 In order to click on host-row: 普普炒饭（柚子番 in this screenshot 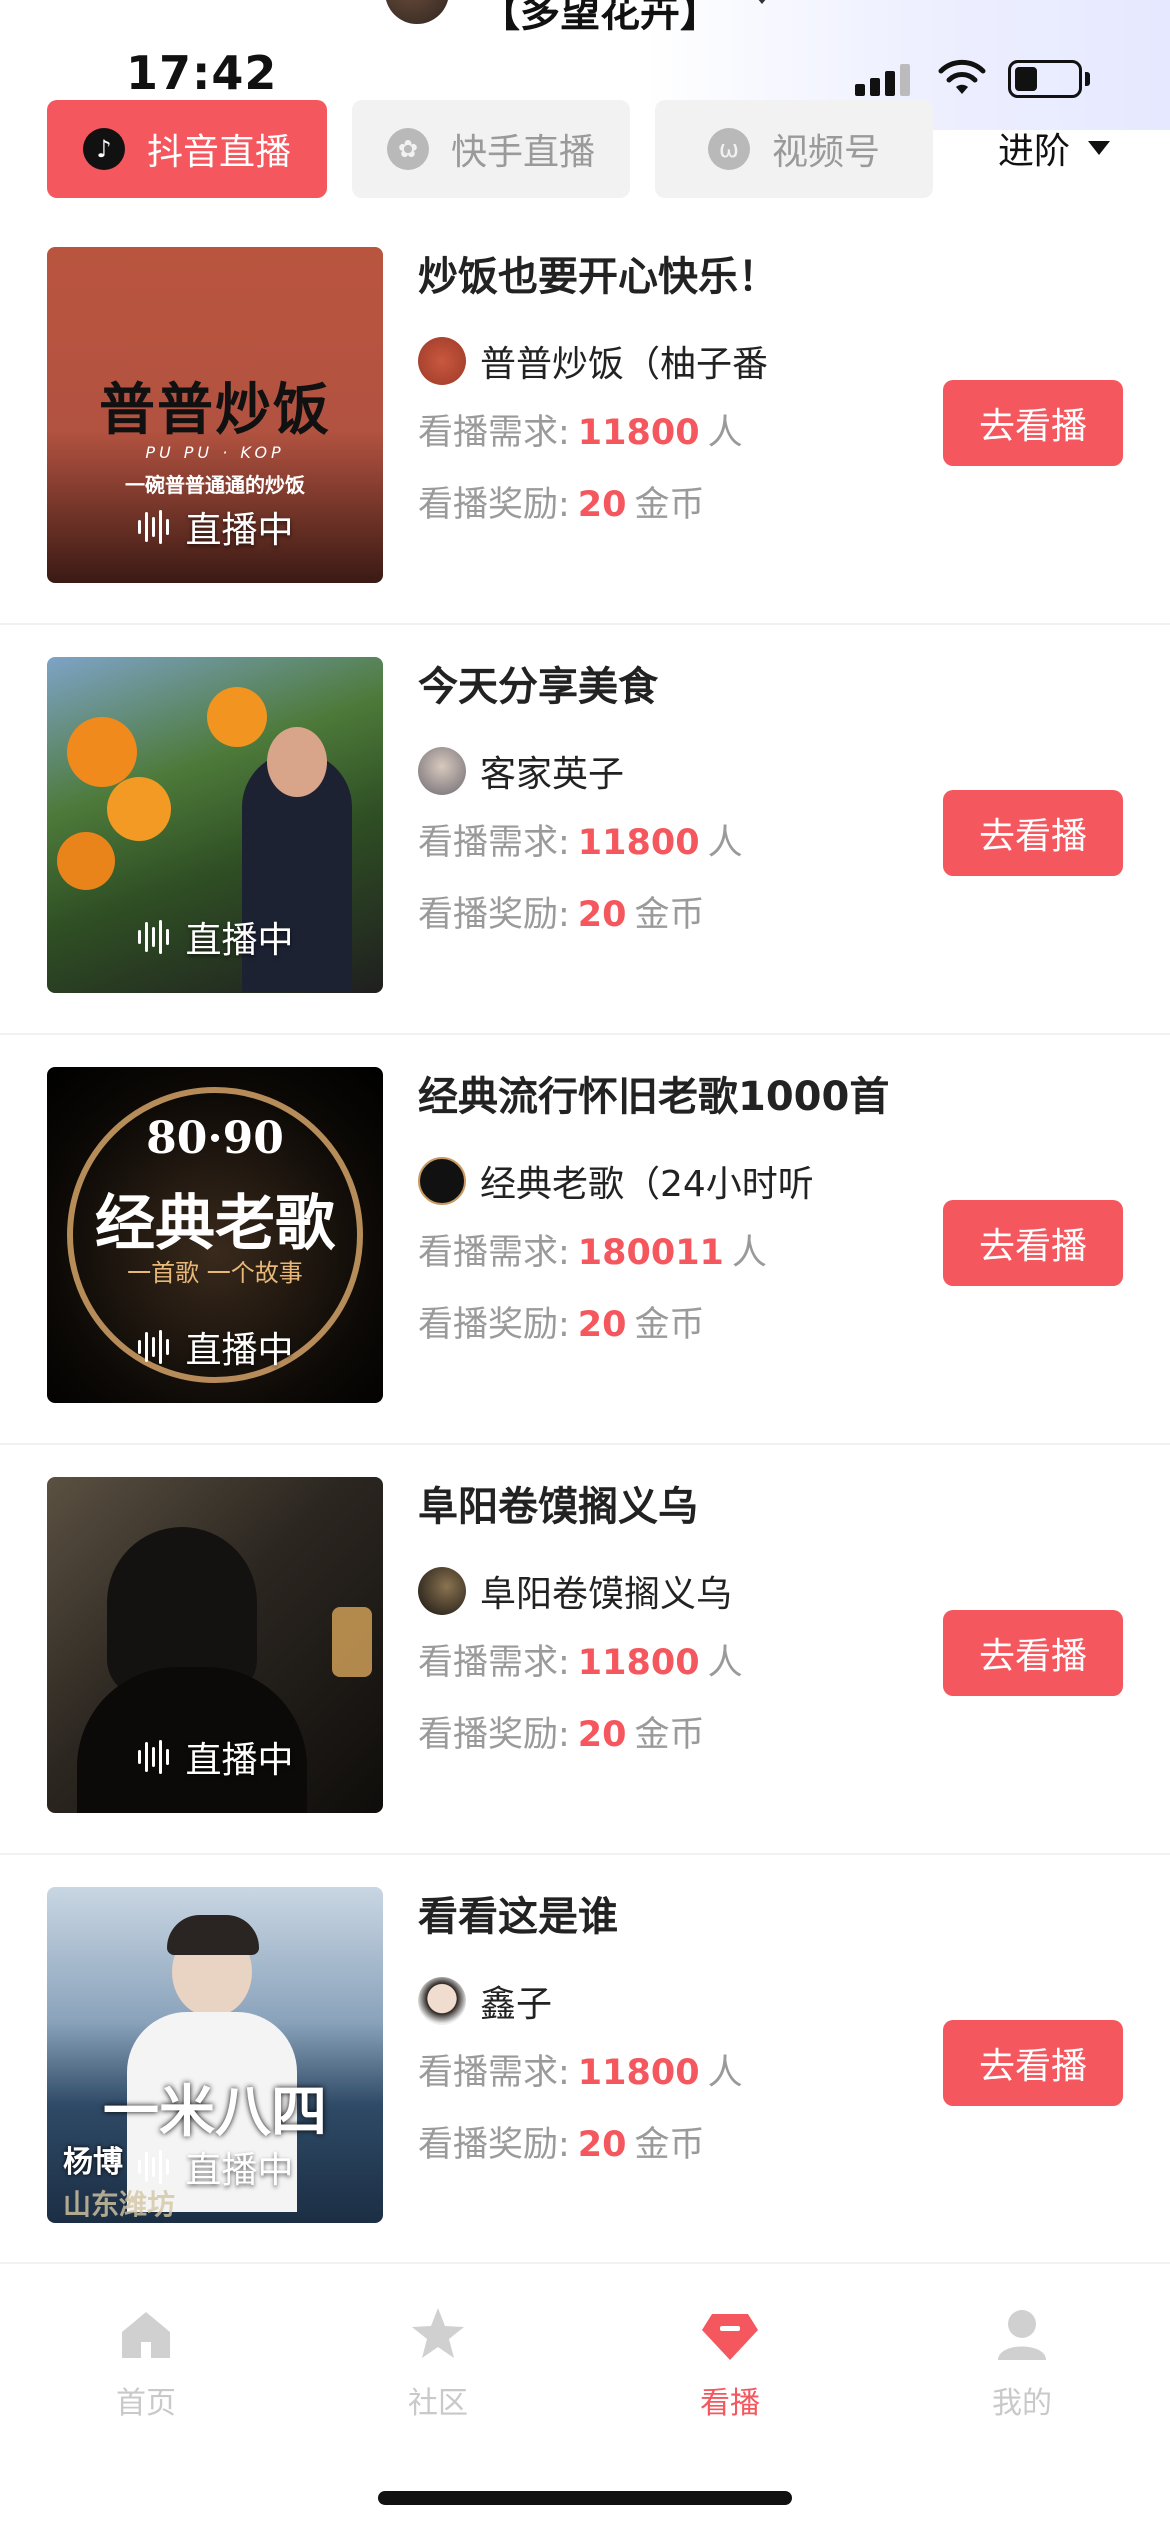, I will do `click(668, 361)`.